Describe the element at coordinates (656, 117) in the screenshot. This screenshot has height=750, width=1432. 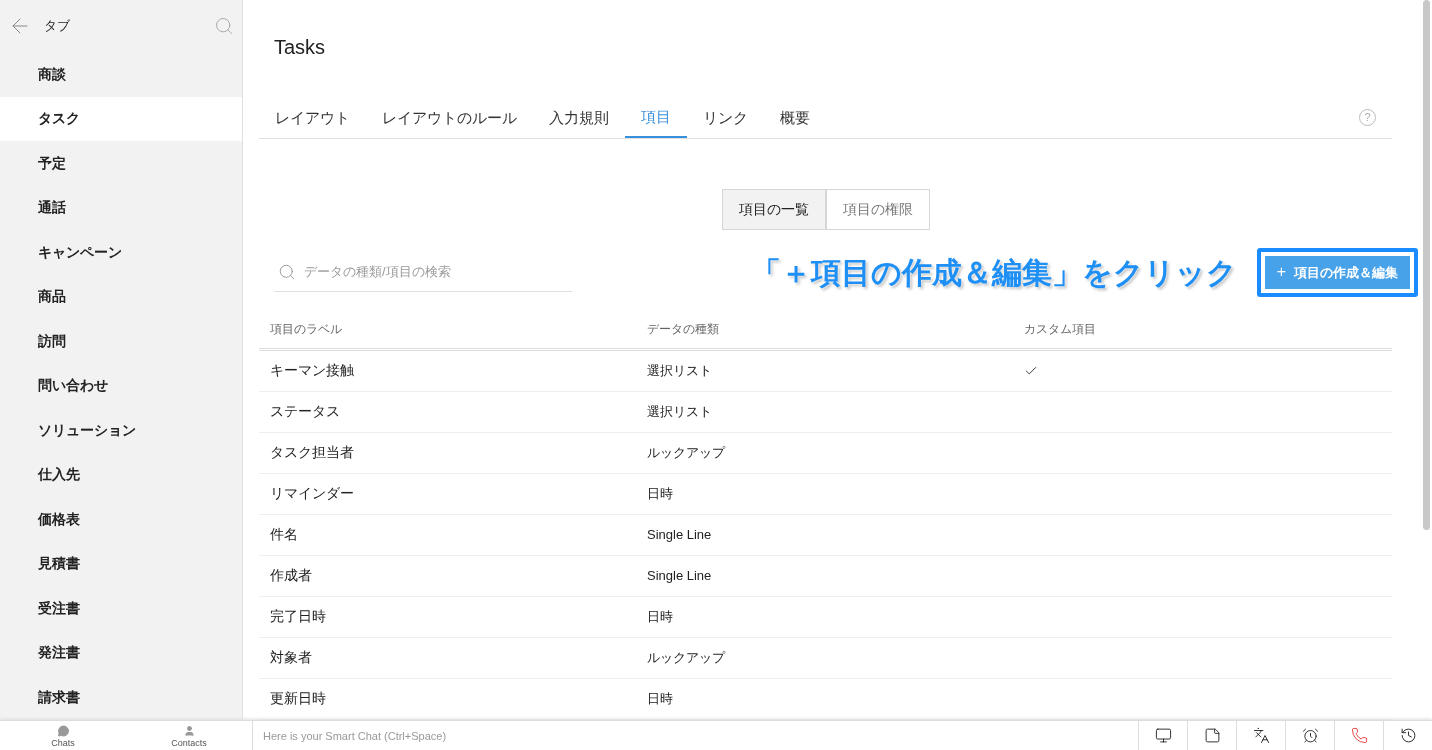
I see `tab: 項目` at that location.